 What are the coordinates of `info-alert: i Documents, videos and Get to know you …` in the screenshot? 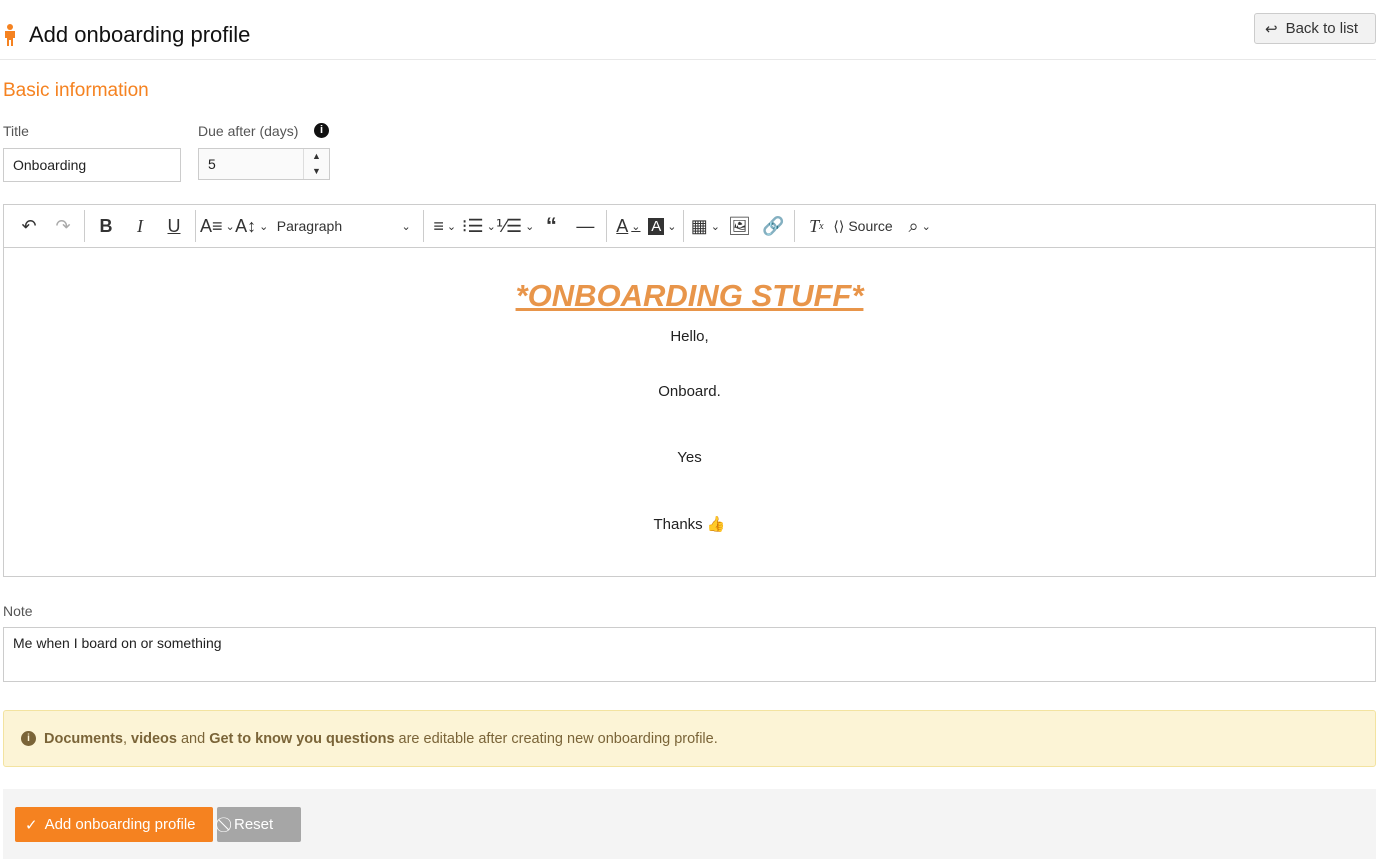 It's located at (689, 738).